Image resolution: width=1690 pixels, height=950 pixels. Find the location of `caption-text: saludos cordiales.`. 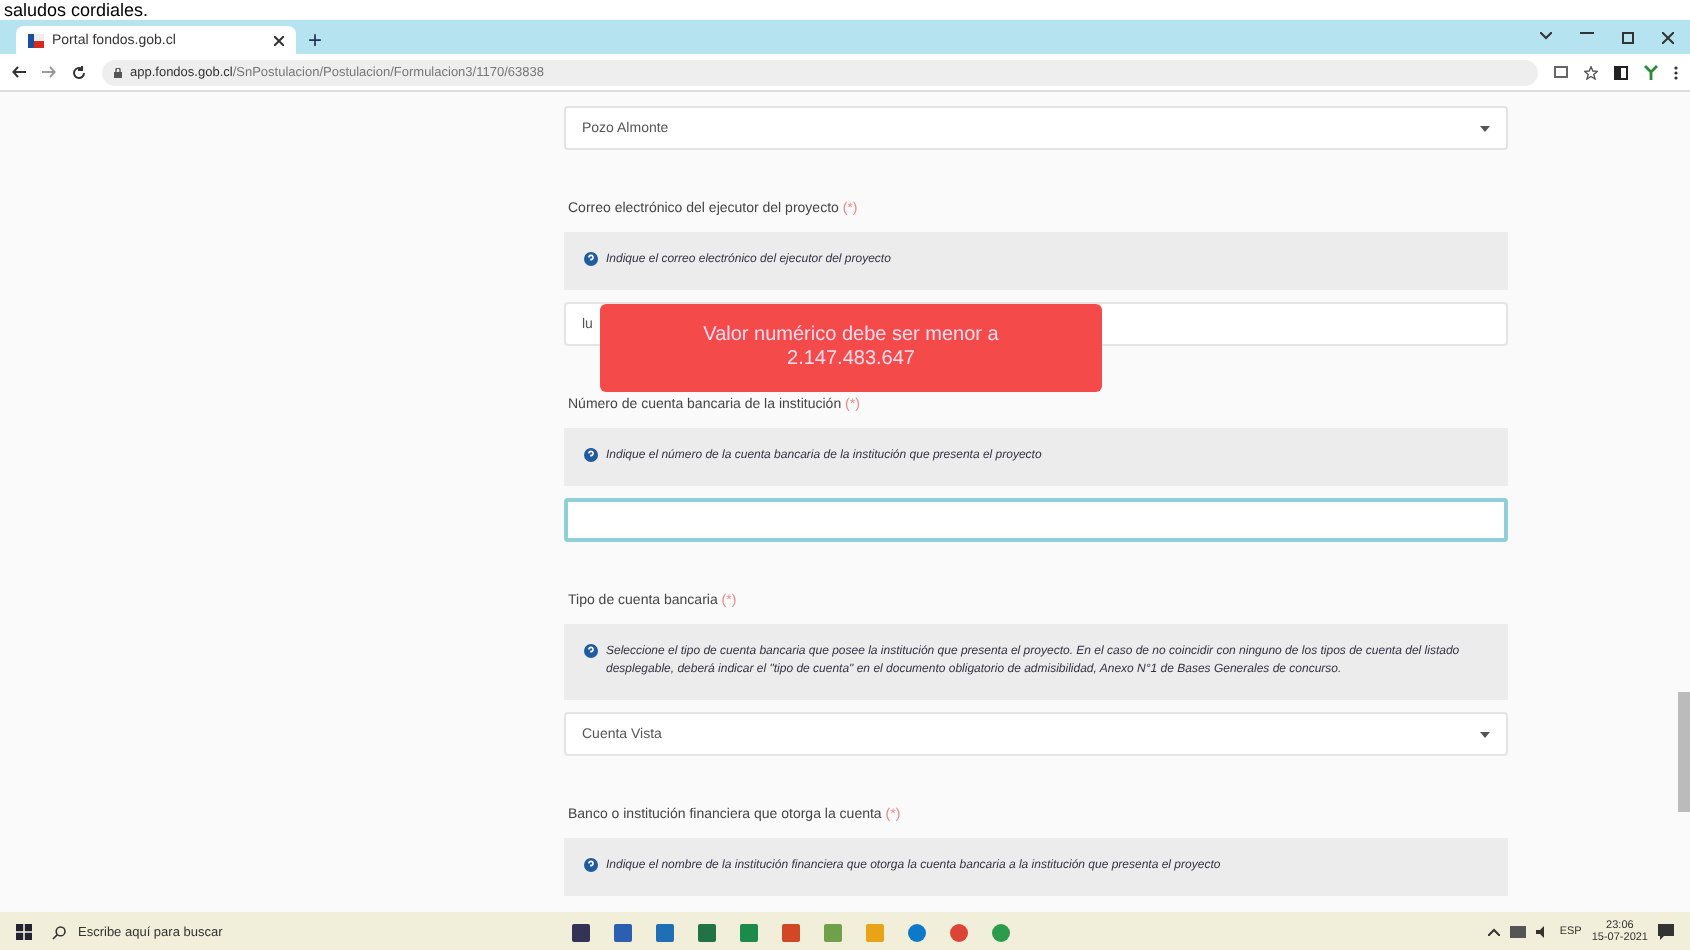

caption-text: saludos cordiales. is located at coordinates (76, 10).